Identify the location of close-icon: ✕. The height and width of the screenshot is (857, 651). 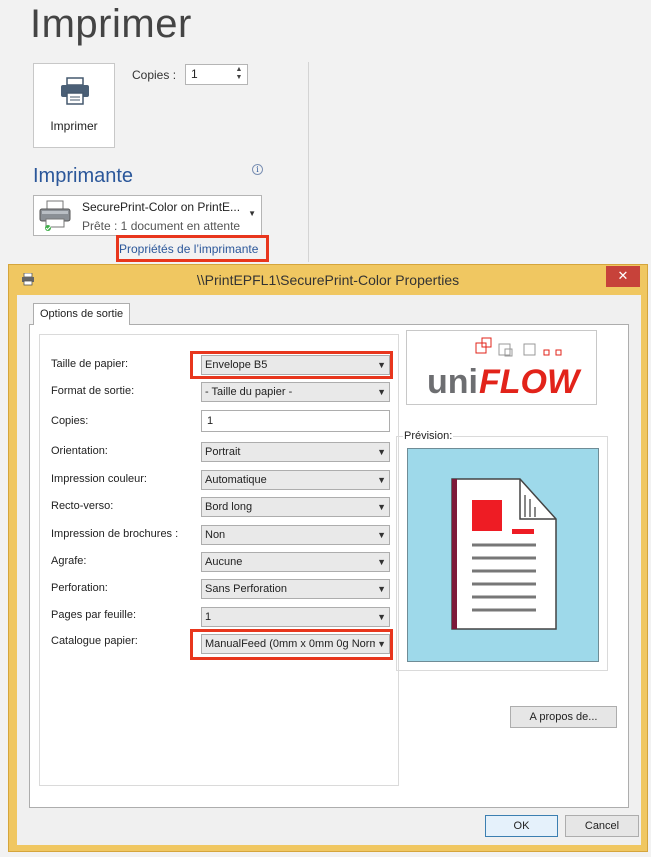
(623, 275).